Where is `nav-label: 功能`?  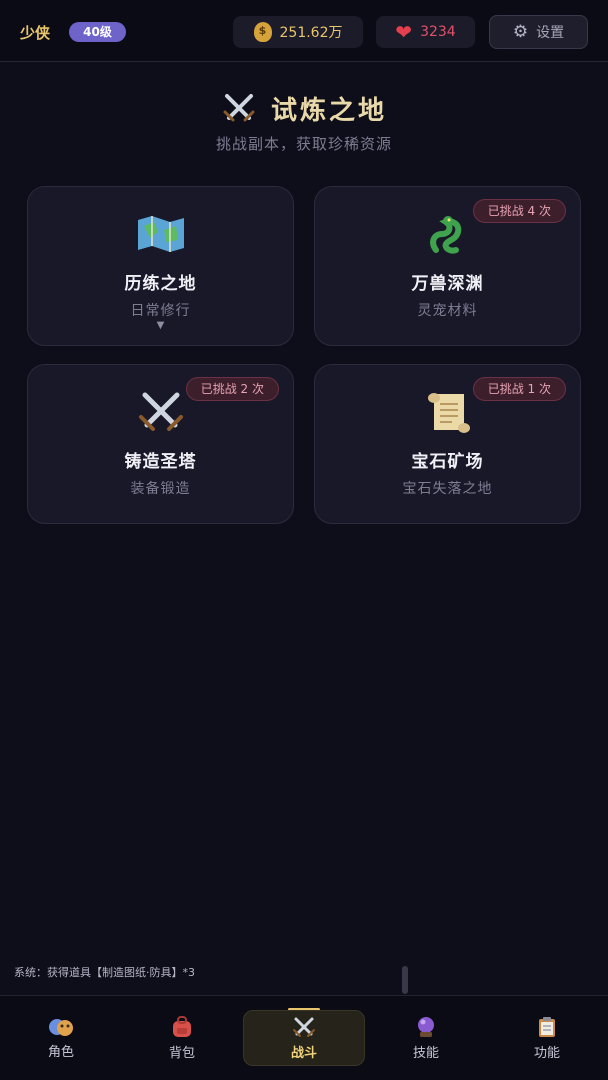
nav-label: 功能 is located at coordinates (546, 1053).